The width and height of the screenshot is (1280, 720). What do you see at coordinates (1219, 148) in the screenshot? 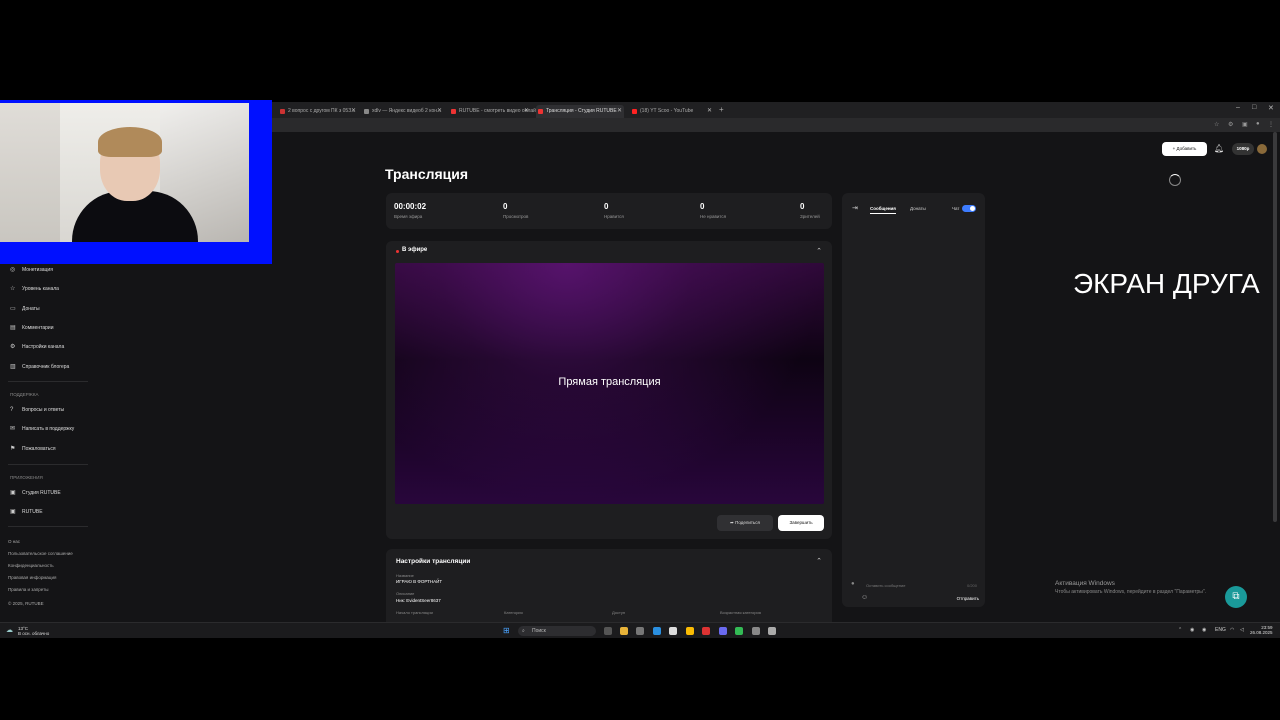
I see `bell-icon: 🔔︎` at bounding box center [1219, 148].